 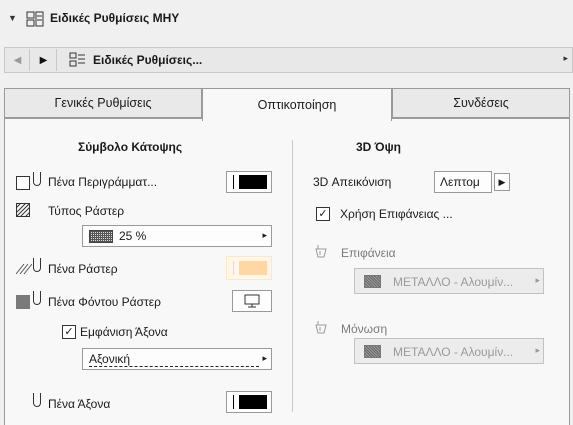 What do you see at coordinates (35, 19) in the screenshot?
I see `mep-settings-icon` at bounding box center [35, 19].